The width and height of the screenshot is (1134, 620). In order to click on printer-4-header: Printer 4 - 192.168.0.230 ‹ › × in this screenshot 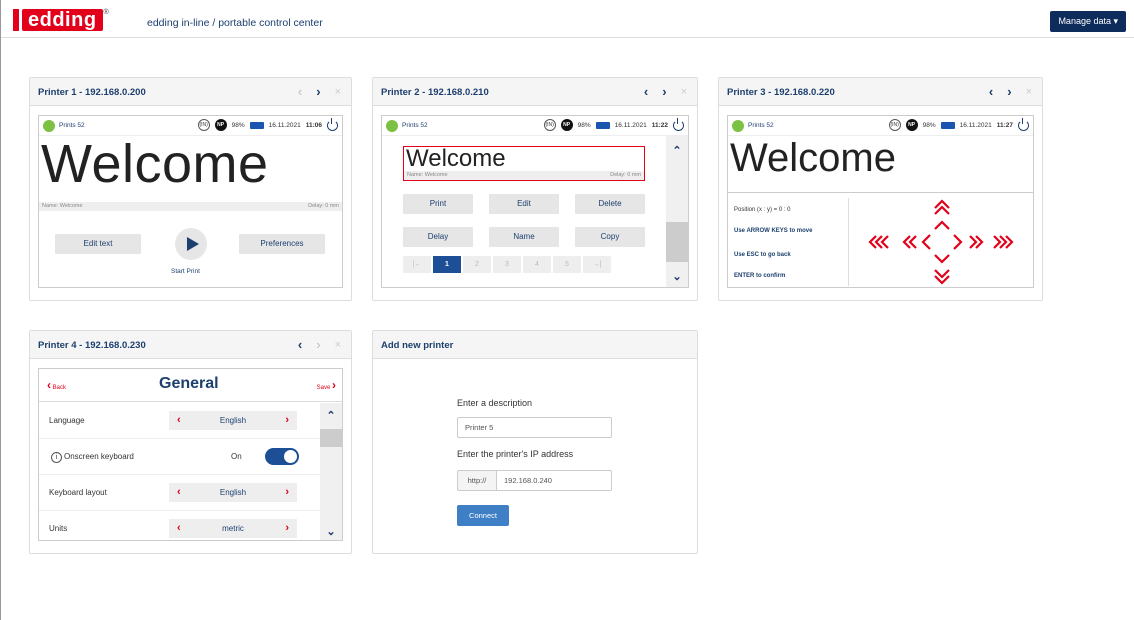, I will do `click(190, 345)`.